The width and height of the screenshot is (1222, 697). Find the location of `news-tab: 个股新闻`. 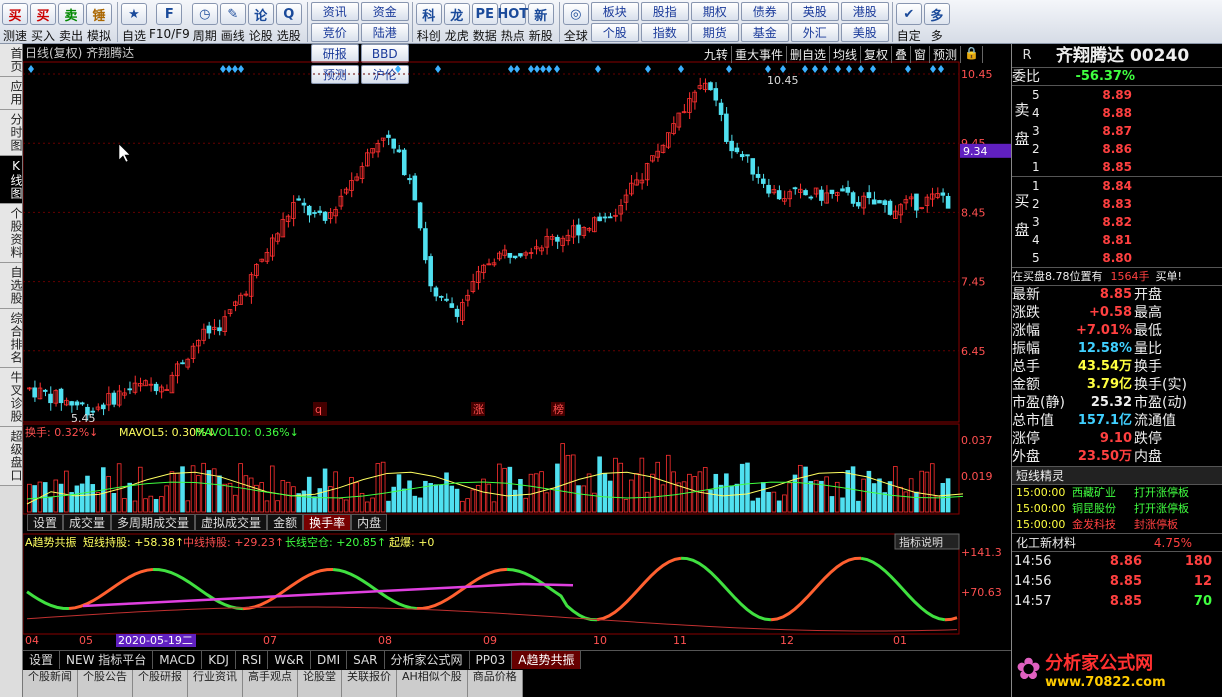

news-tab: 个股新闻 is located at coordinates (50, 683).